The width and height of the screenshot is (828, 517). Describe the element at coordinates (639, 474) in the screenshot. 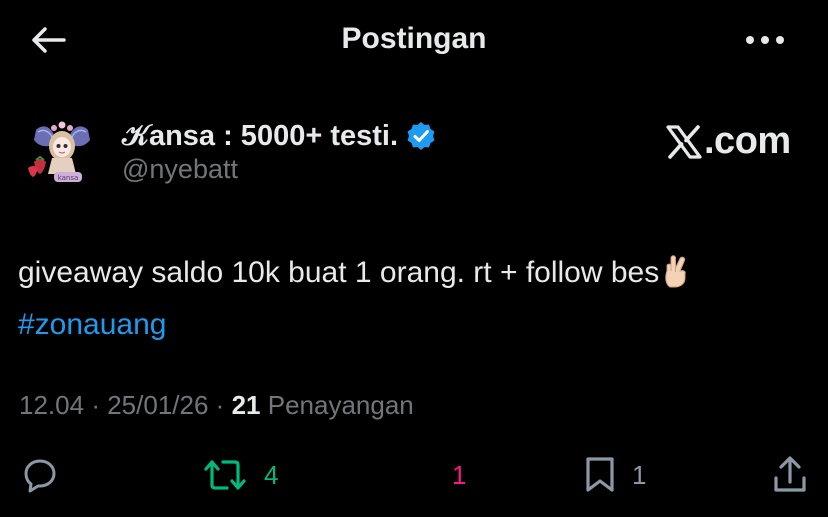

I see `bookmark-count: 1` at that location.